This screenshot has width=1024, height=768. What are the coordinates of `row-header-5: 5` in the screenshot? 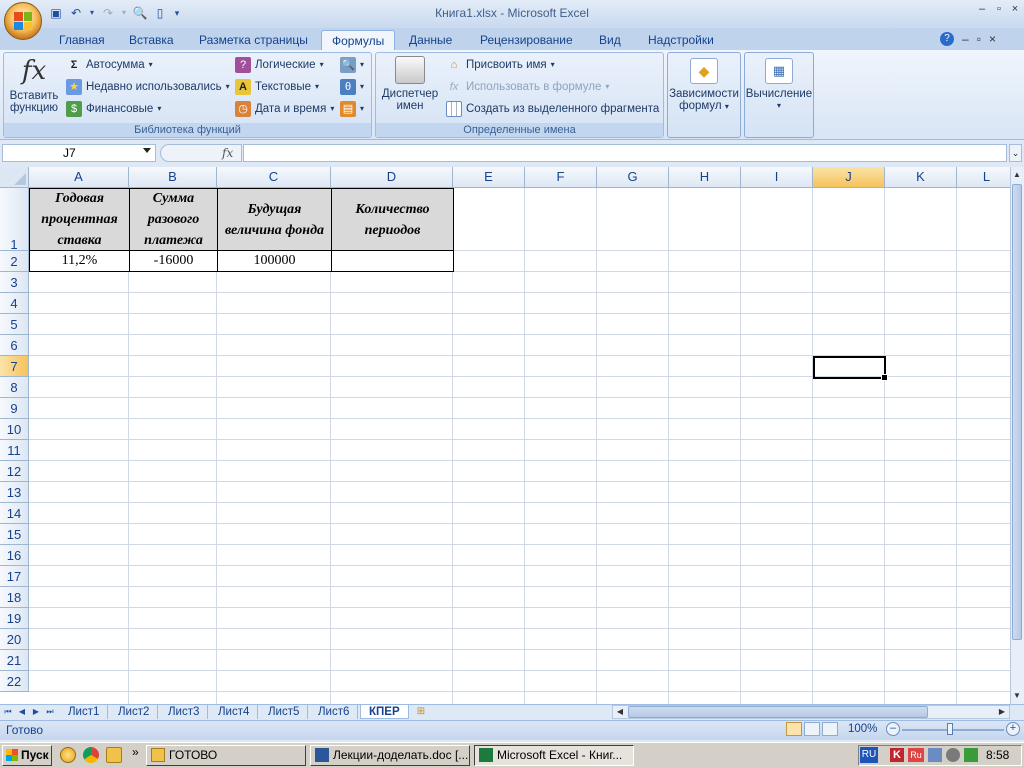 It's located at (14, 324).